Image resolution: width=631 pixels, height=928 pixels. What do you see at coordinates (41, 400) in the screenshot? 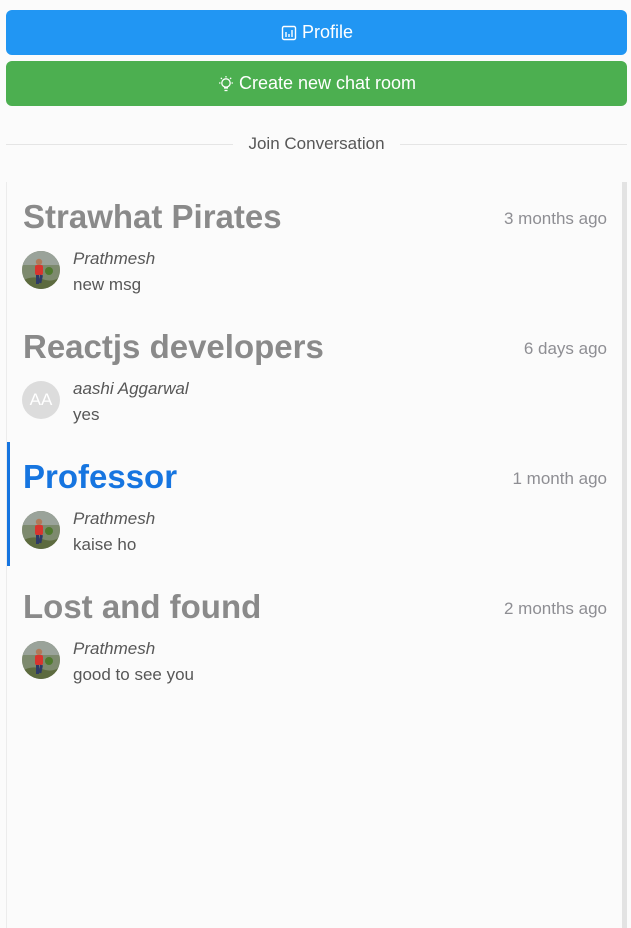
I see `avatar: AA` at bounding box center [41, 400].